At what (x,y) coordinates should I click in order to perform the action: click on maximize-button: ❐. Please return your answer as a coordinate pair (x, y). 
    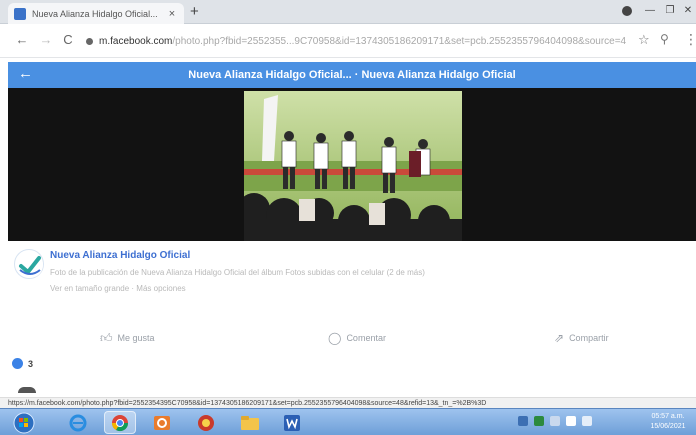
    Looking at the image, I should click on (670, 11).